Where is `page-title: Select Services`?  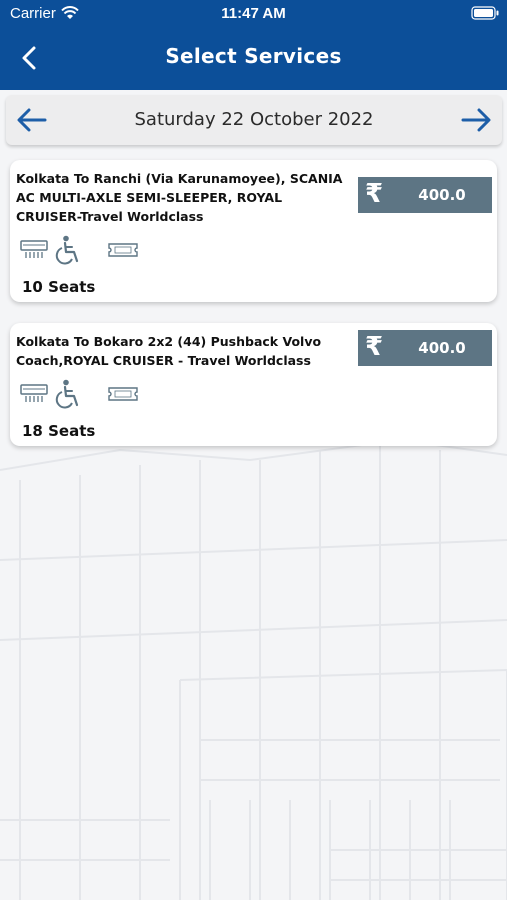
page-title: Select Services is located at coordinates (253, 56).